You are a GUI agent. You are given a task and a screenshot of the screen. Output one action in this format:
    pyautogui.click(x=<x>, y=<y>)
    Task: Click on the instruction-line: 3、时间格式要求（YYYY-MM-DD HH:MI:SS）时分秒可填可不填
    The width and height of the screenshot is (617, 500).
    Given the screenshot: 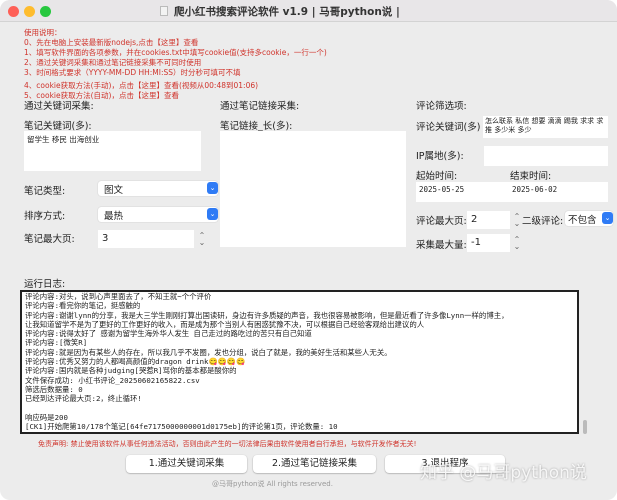 What is the action you would take?
    pyautogui.click(x=132, y=72)
    